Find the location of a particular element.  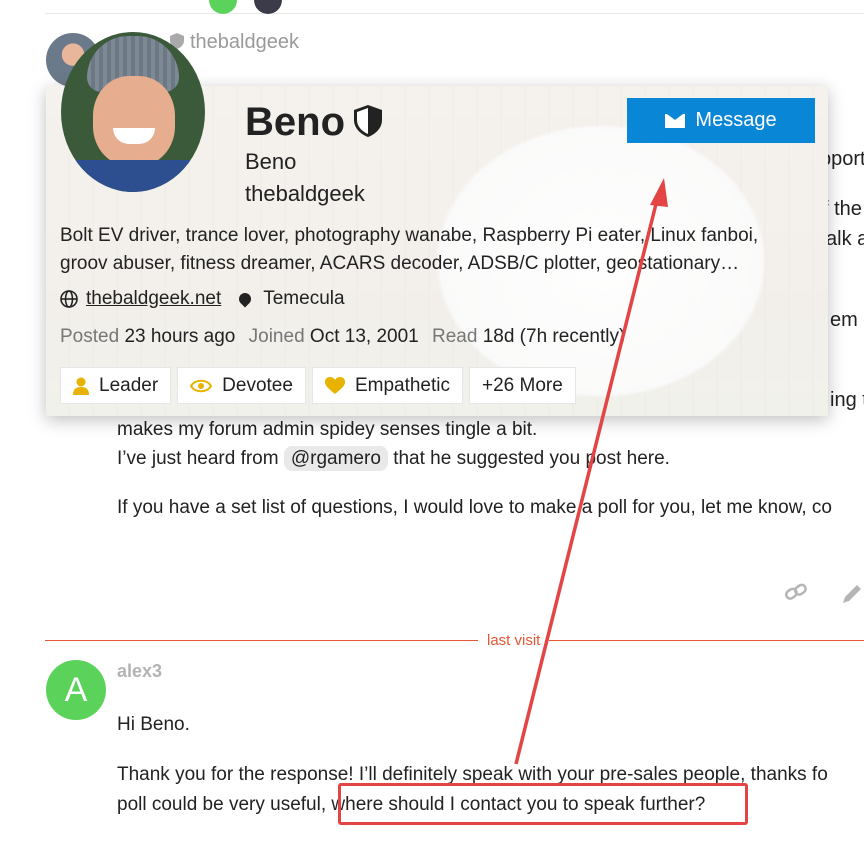

annotation-arrow is located at coordinates (591, 471).